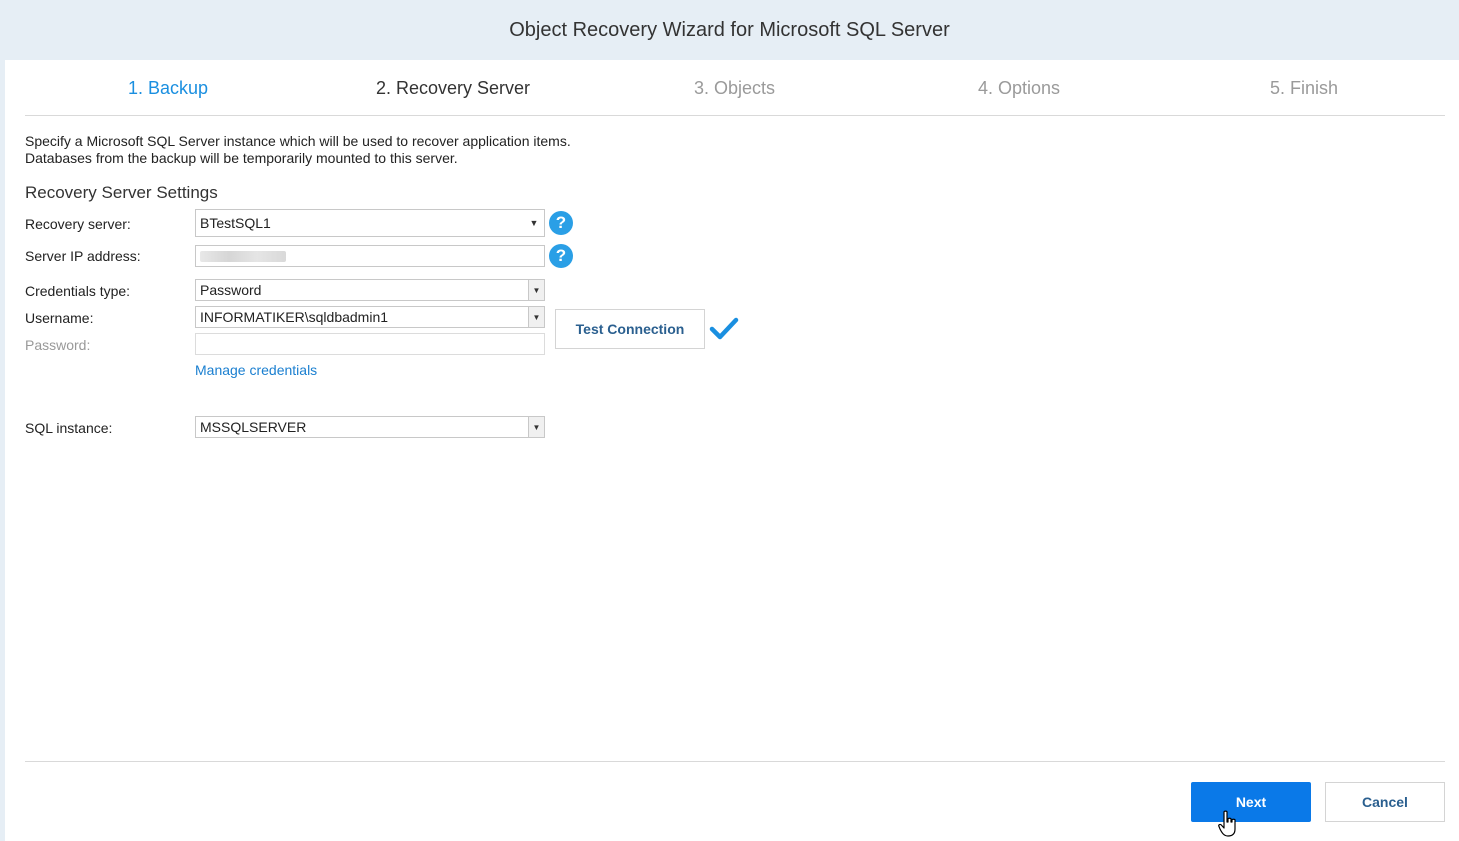  I want to click on sql-instance-label: SQL instance:, so click(69, 428).